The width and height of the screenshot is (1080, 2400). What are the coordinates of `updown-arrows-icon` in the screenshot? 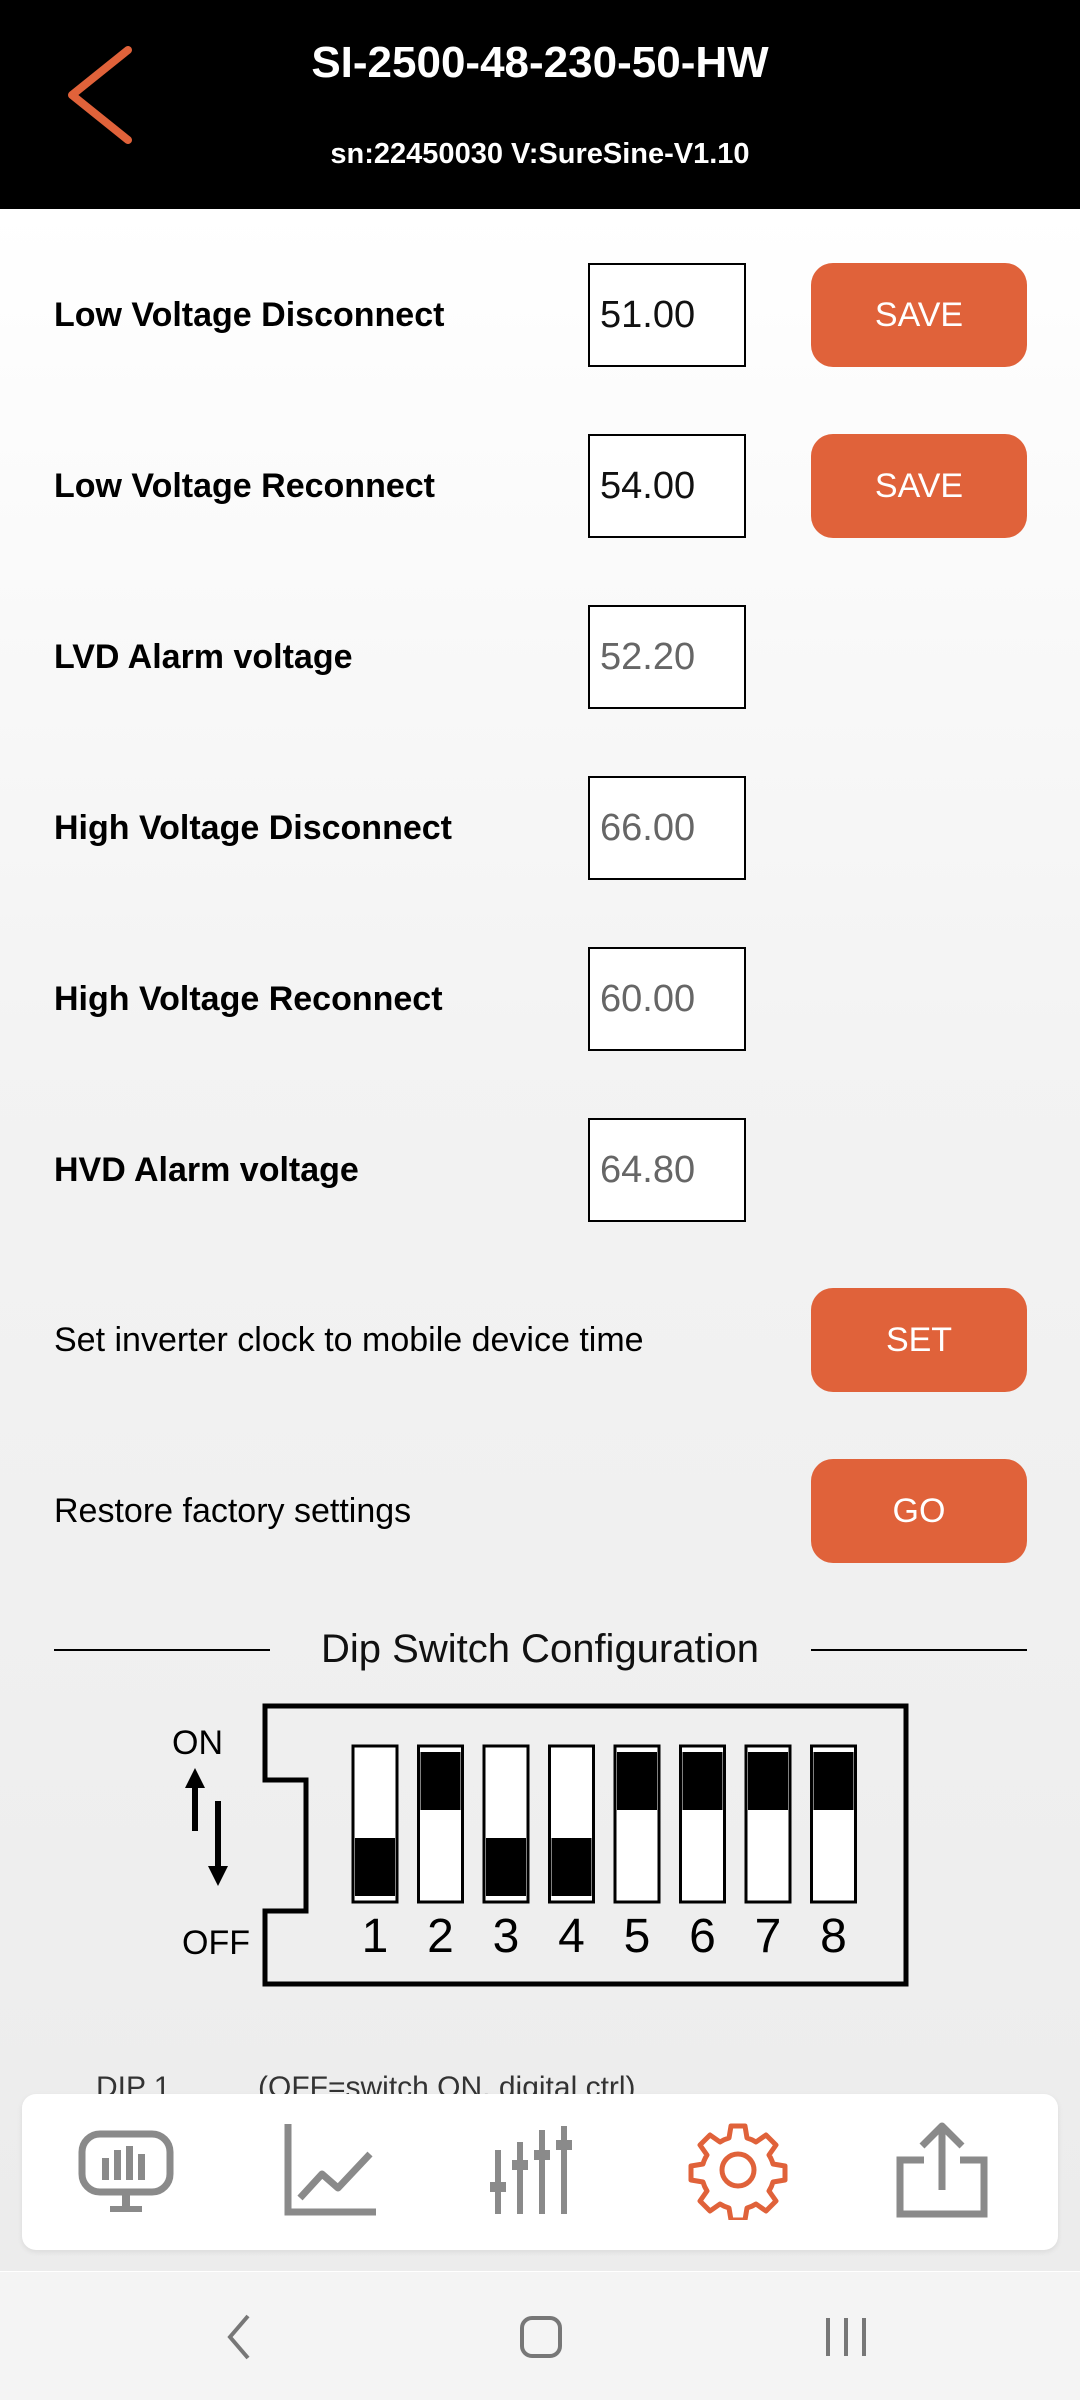 It's located at (206, 1827).